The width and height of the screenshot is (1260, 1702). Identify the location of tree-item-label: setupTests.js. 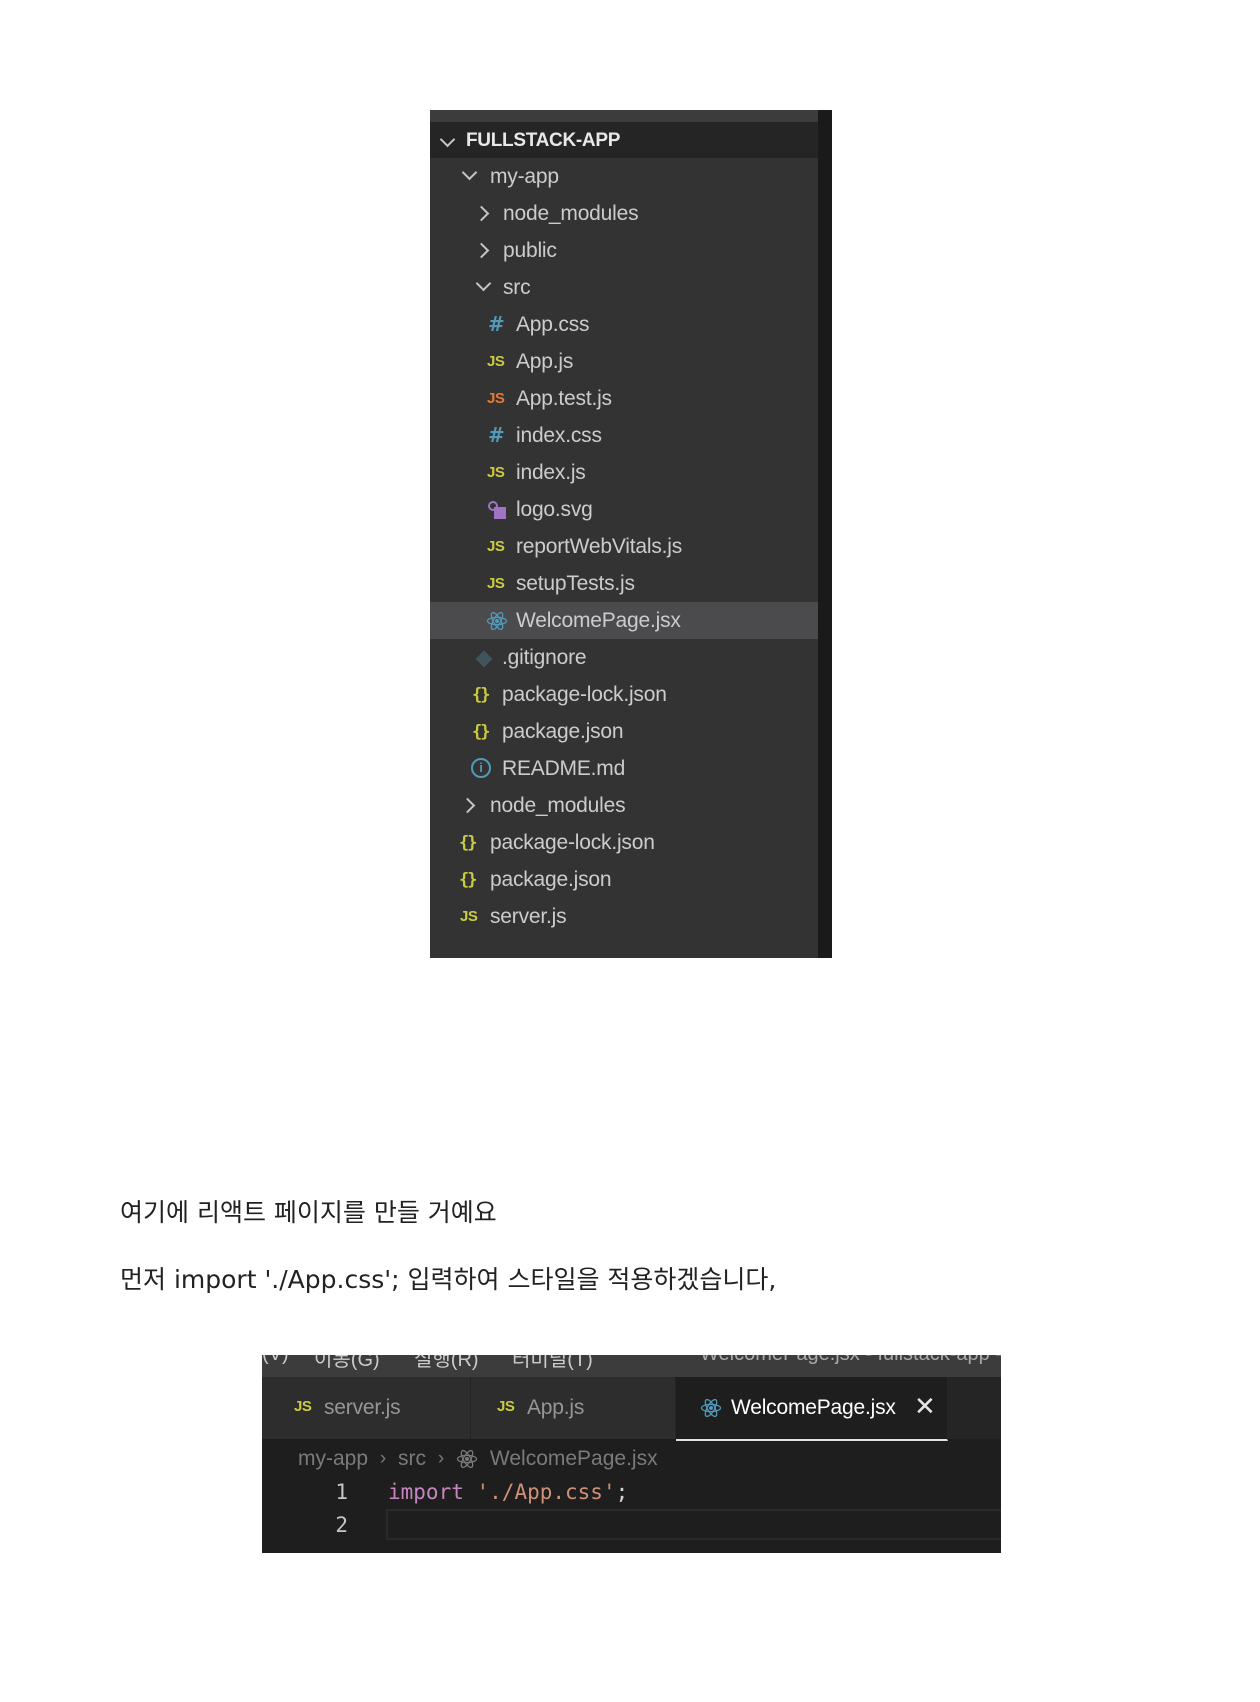
(575, 583).